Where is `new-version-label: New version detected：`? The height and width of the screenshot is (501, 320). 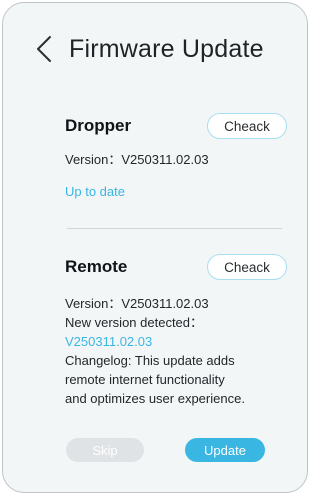
new-version-label: New version detected： is located at coordinates (134, 322).